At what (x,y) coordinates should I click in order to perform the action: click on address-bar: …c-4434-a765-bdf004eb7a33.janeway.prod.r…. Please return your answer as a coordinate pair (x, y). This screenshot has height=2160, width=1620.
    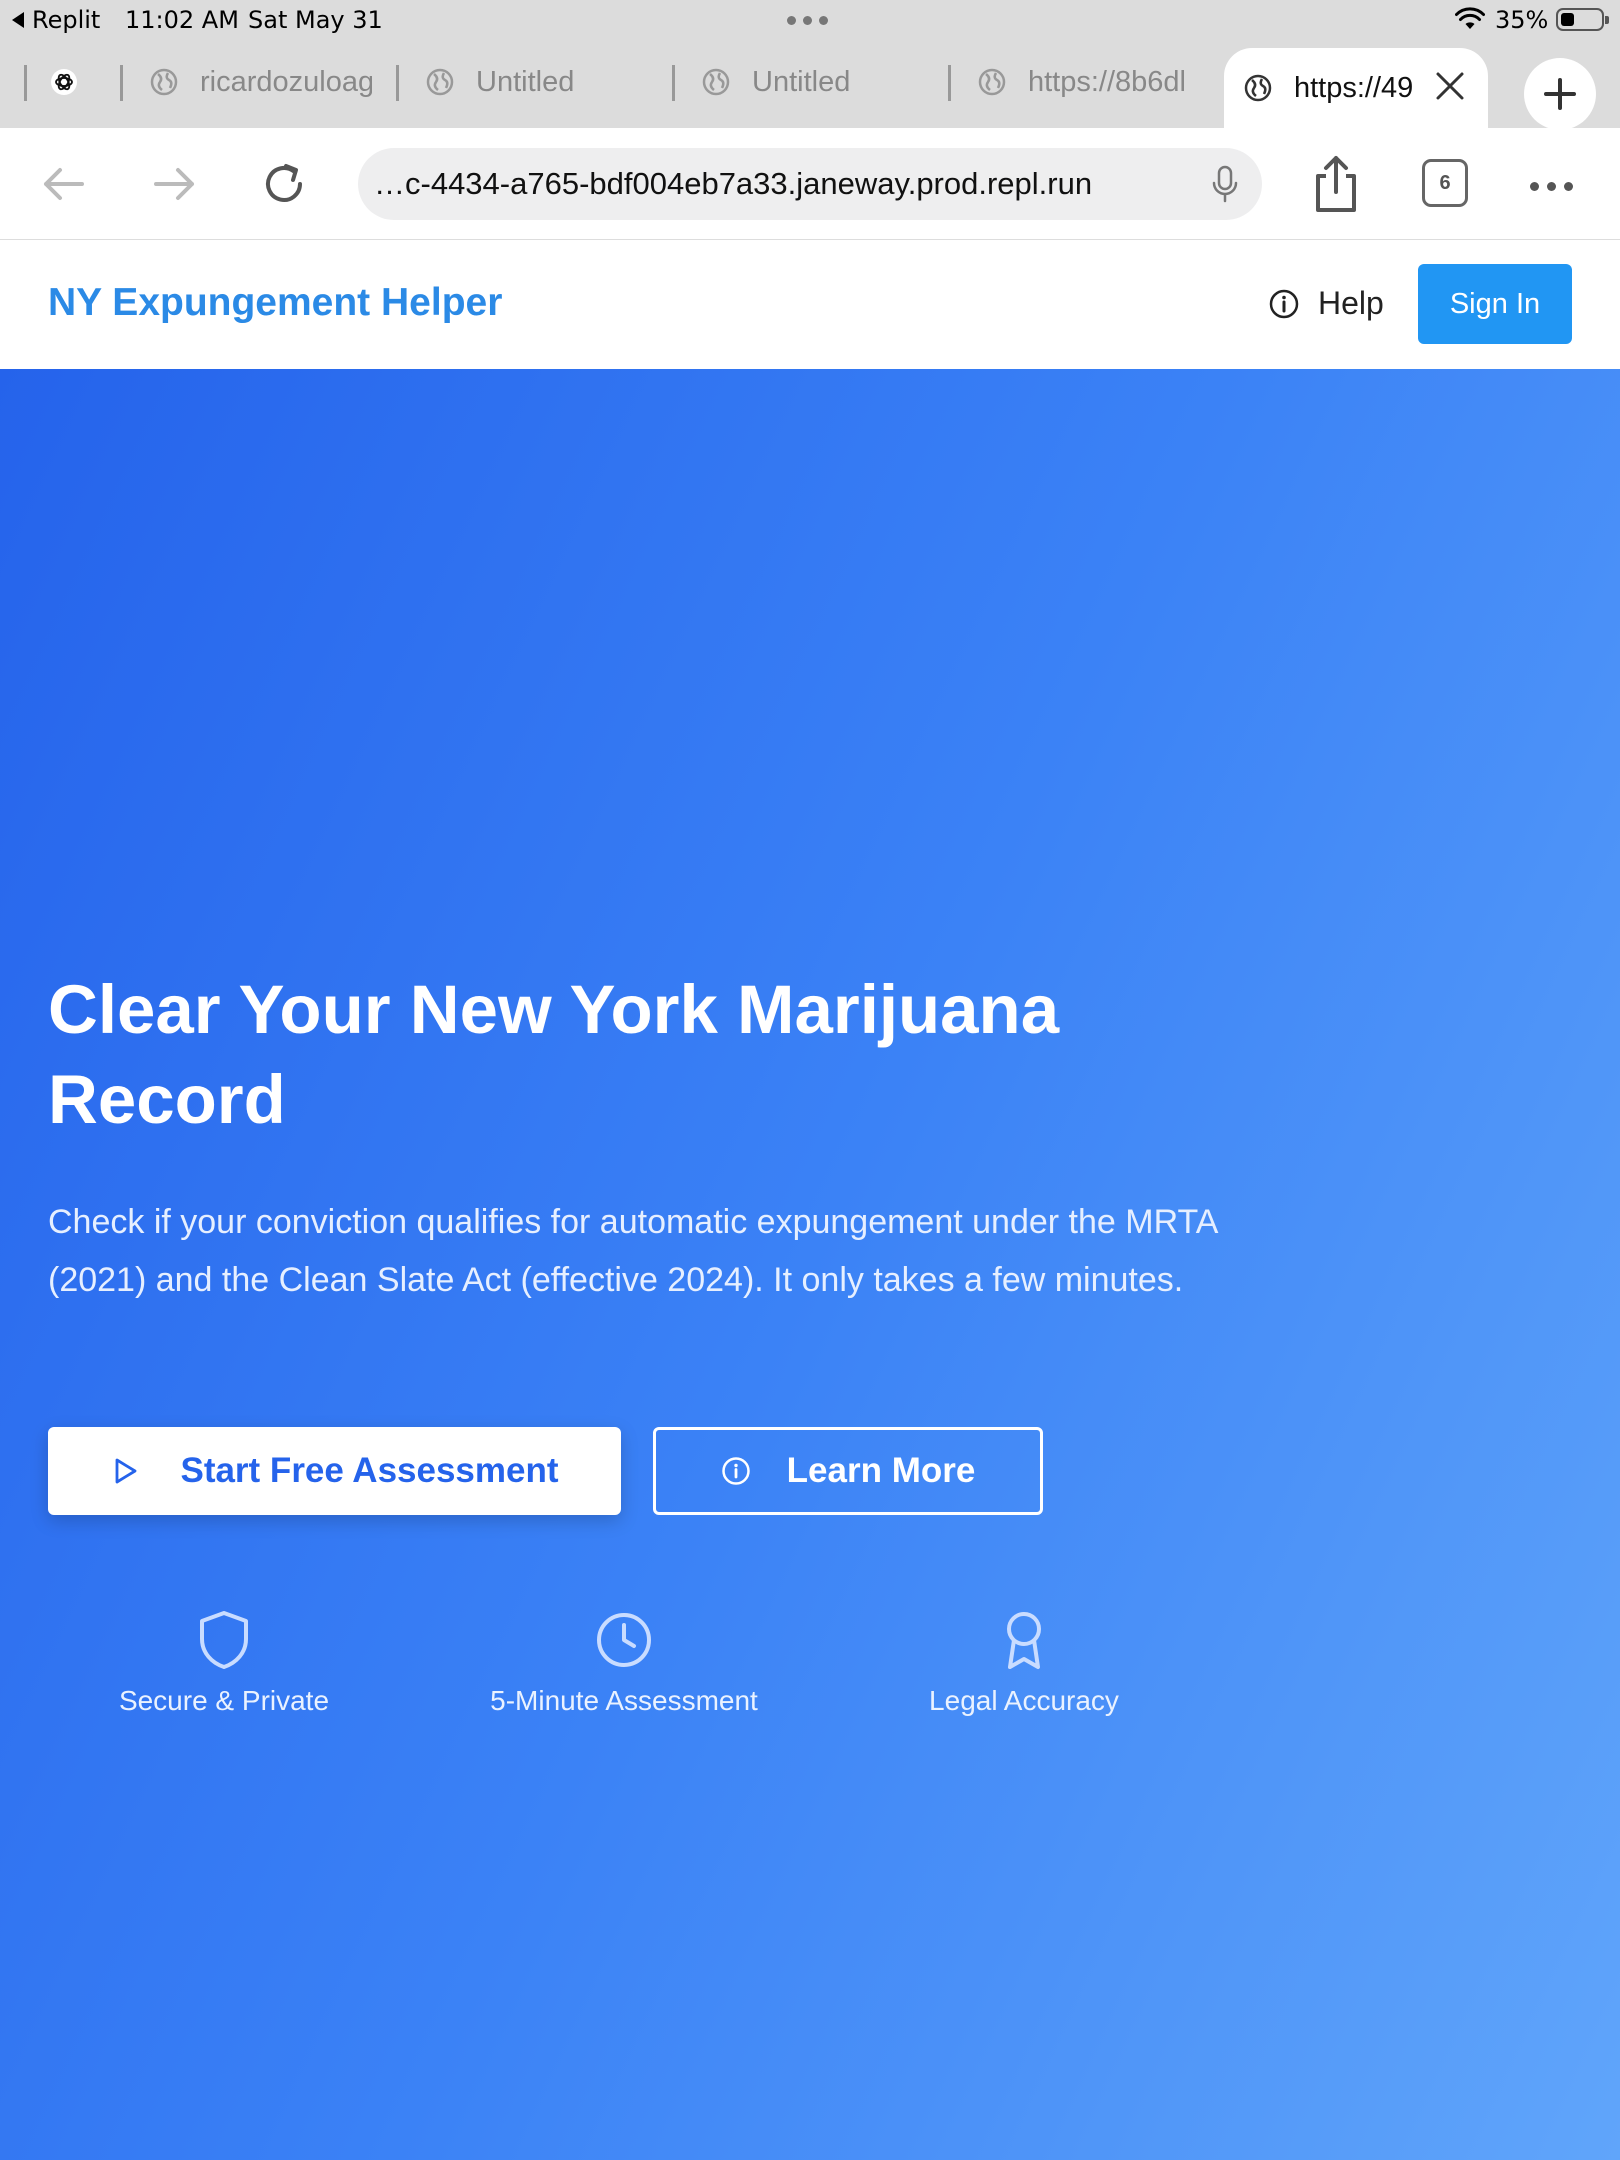
    Looking at the image, I should click on (810, 184).